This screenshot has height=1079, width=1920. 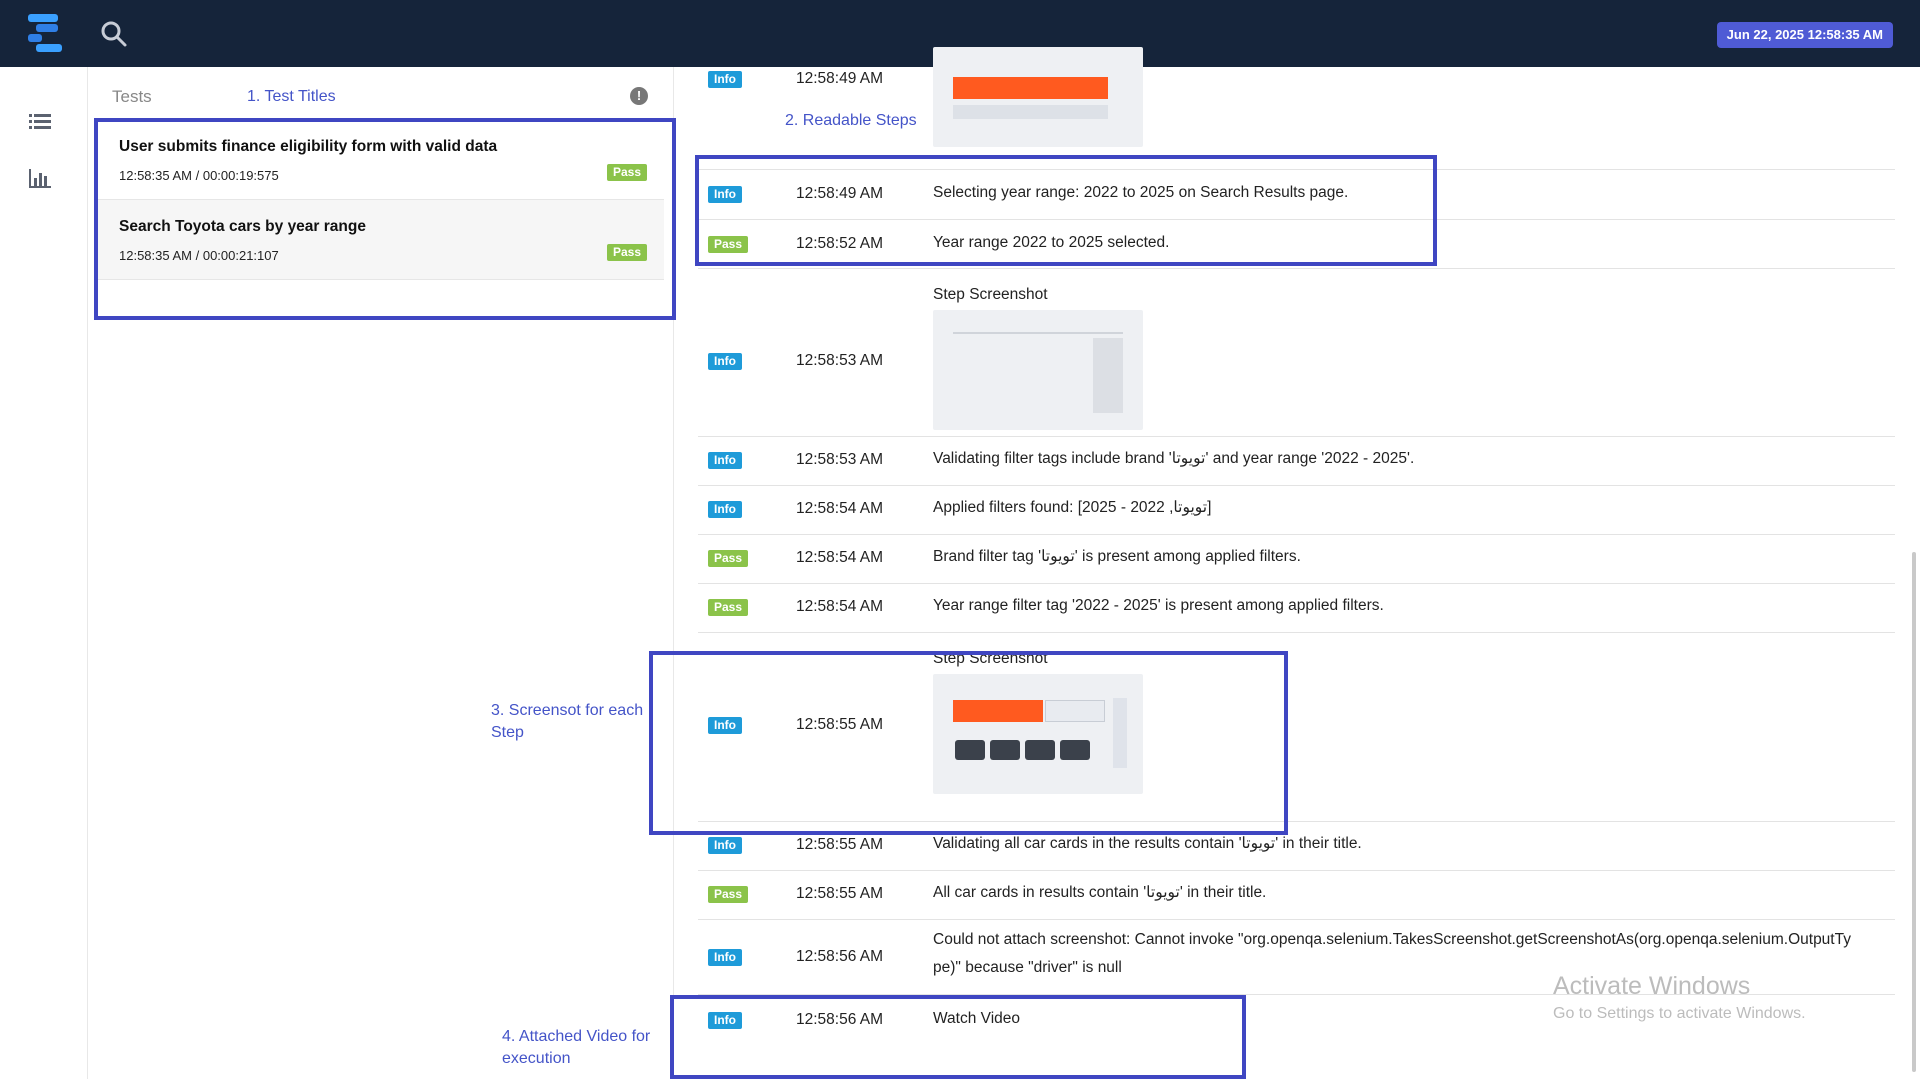 I want to click on step-description: Year range 2022 to 2025 selected., so click(x=1051, y=242).